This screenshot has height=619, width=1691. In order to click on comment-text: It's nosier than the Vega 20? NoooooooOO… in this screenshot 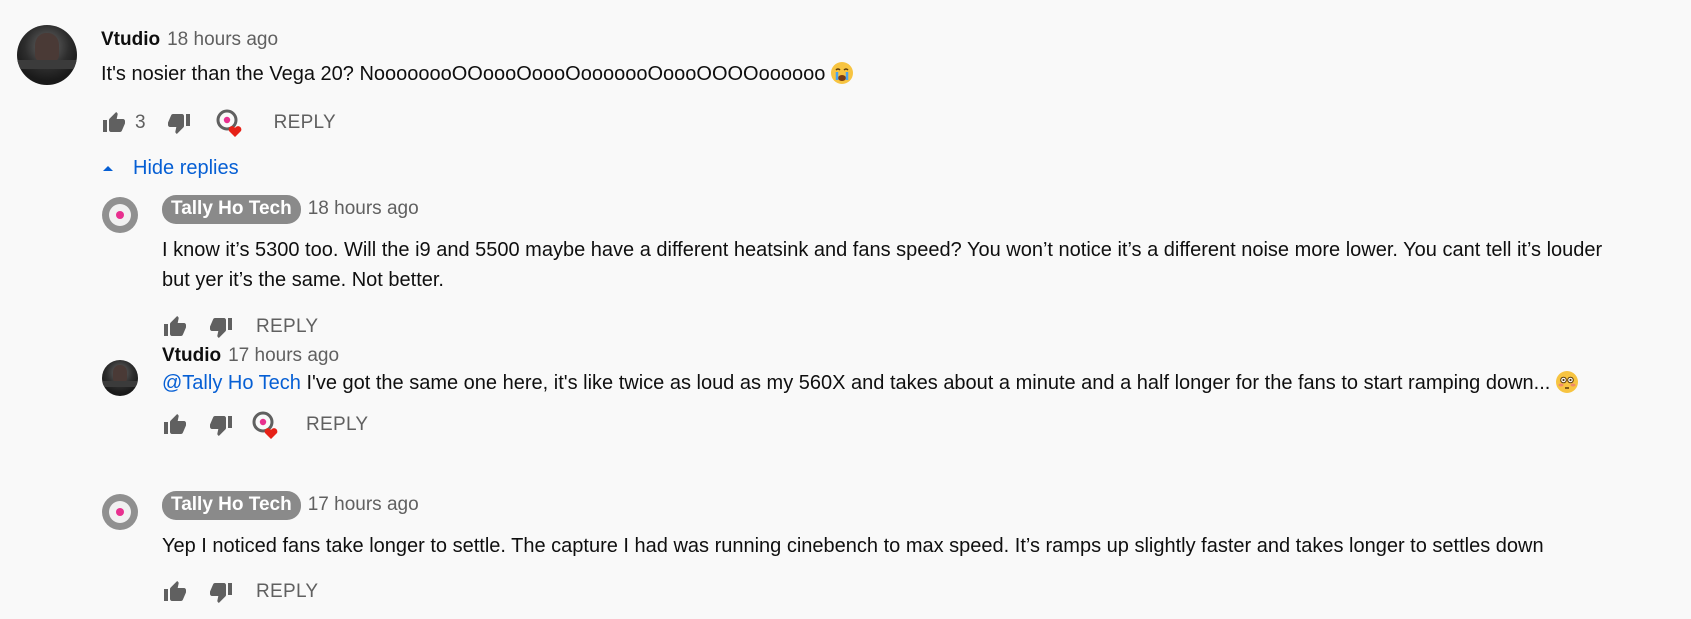, I will do `click(851, 74)`.